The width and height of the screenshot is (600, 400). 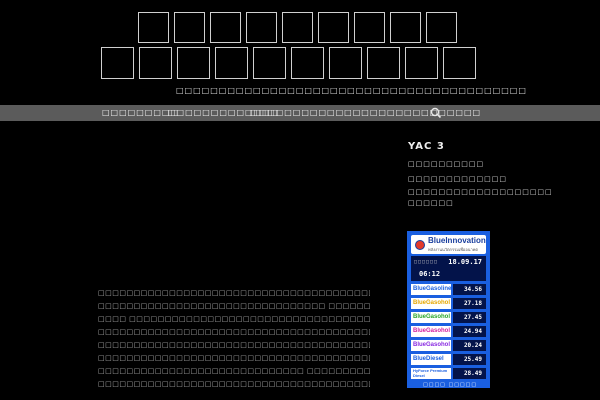 I want to click on fuel-price: 24.94, so click(x=469, y=331).